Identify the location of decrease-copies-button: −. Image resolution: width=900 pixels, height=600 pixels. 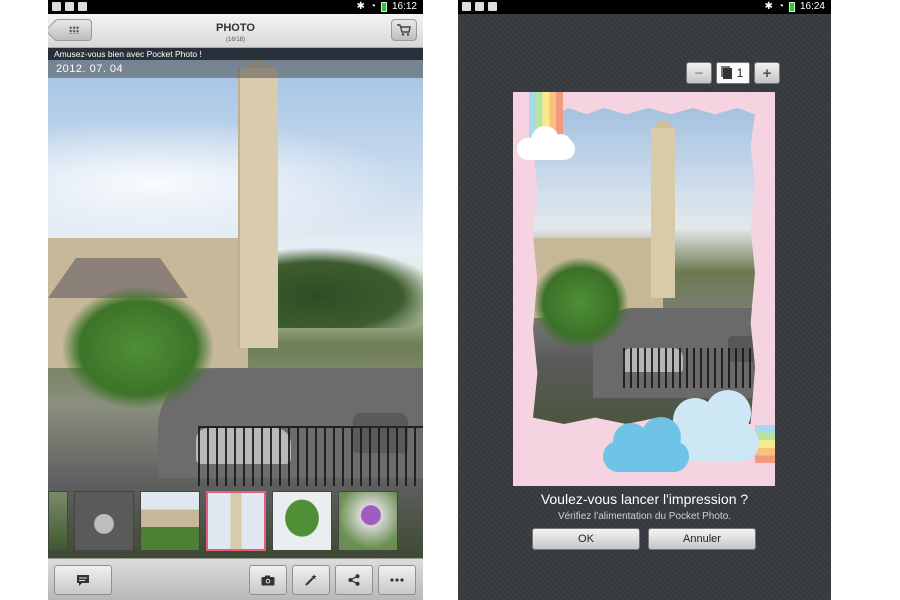
(699, 73).